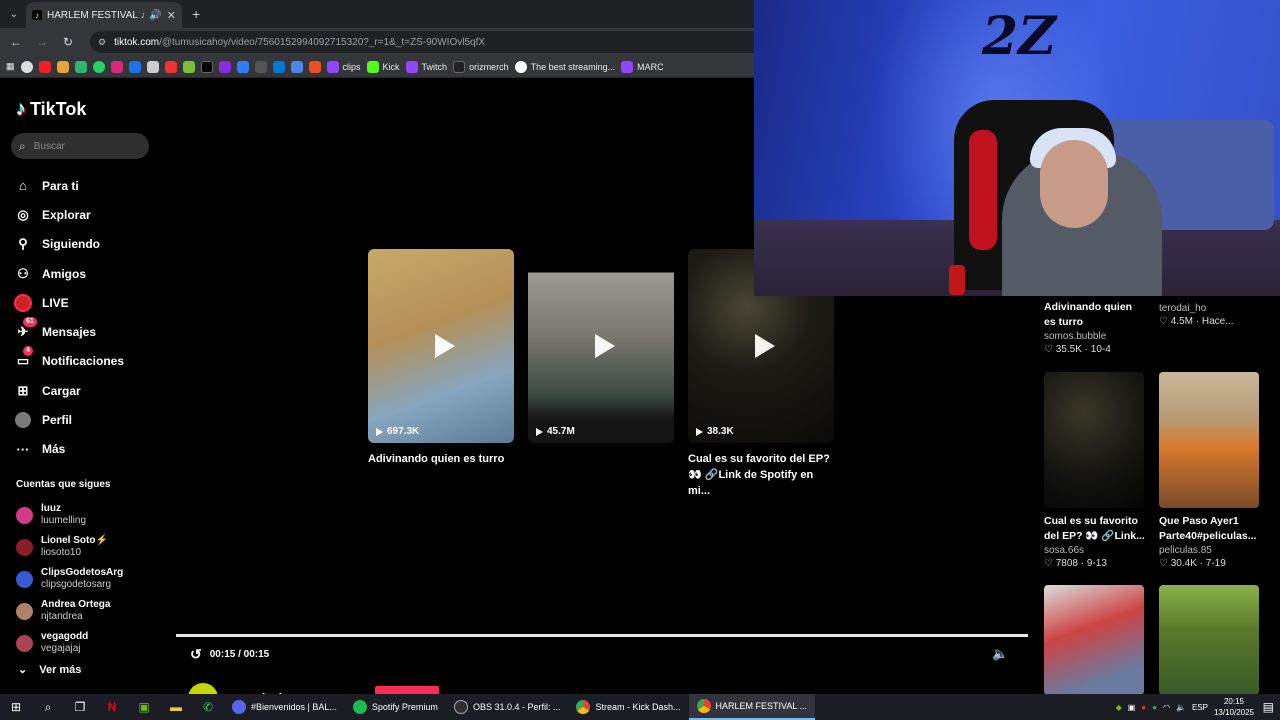 Image resolution: width=1280 pixels, height=720 pixels. I want to click on tab-title: HARLEM FESTIVAL ♫ ♫, so click(96, 15).